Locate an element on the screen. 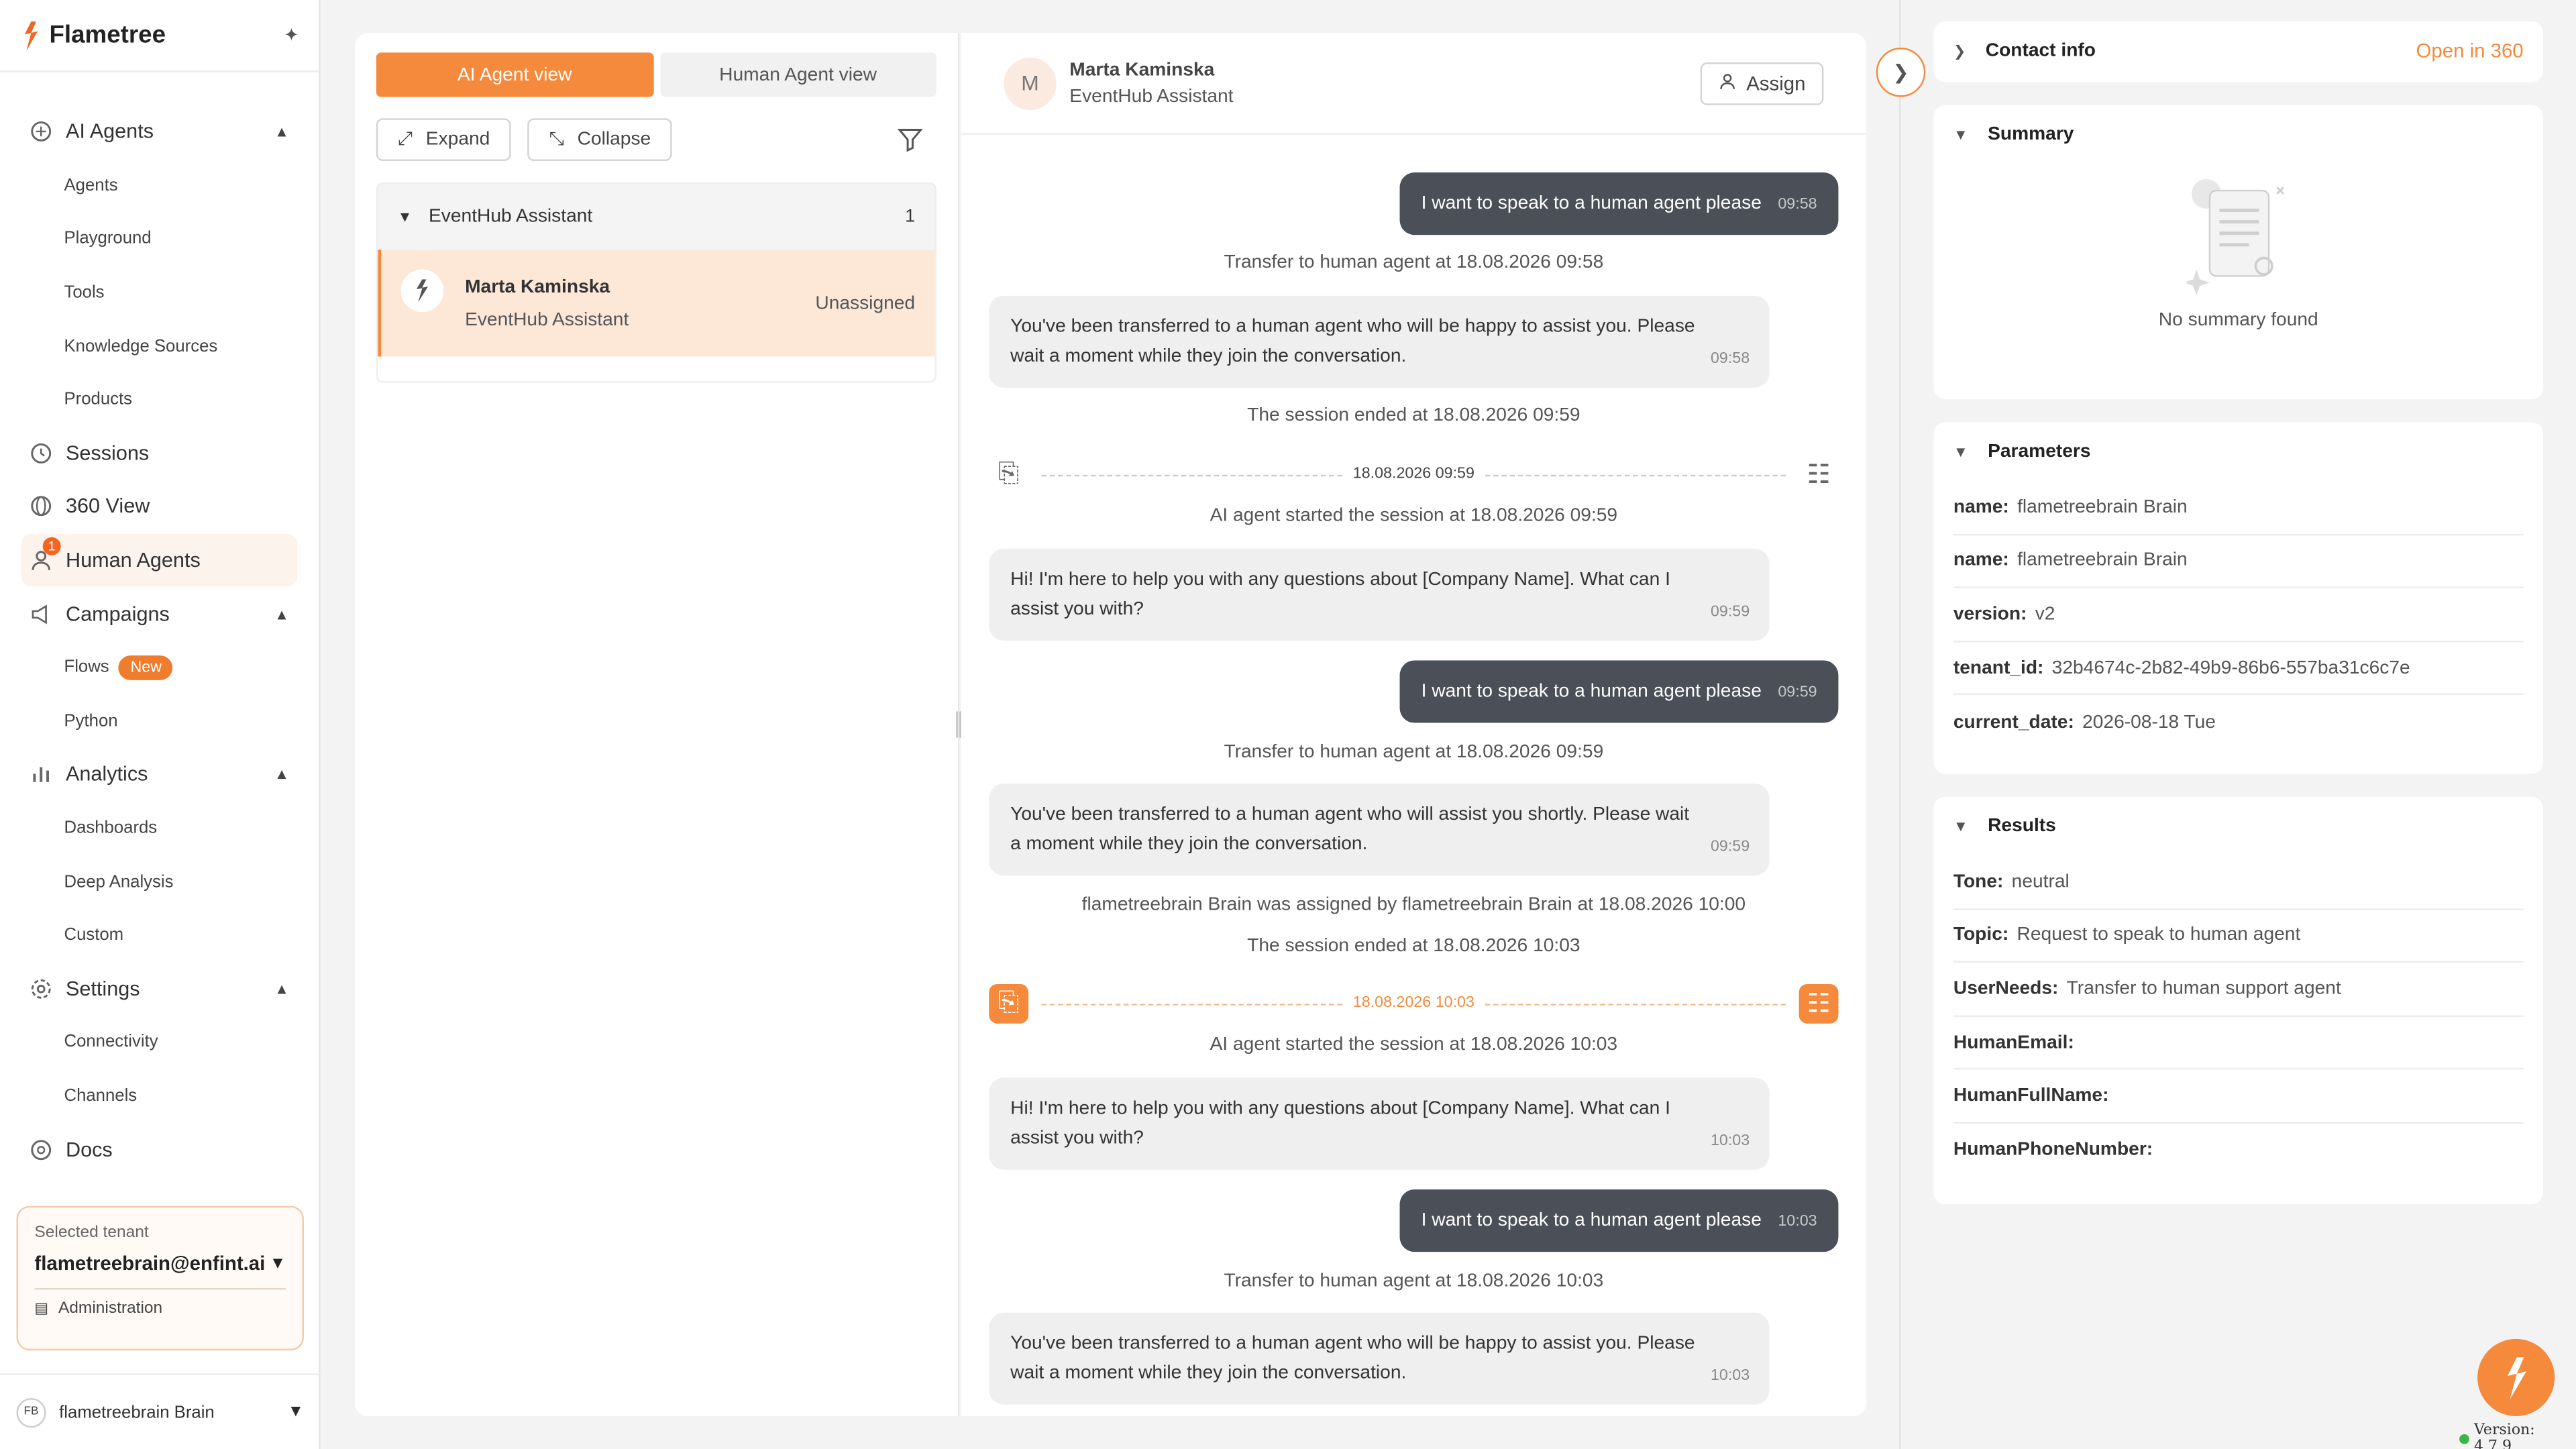  result-key: UserNeeds: is located at coordinates (2006, 989).